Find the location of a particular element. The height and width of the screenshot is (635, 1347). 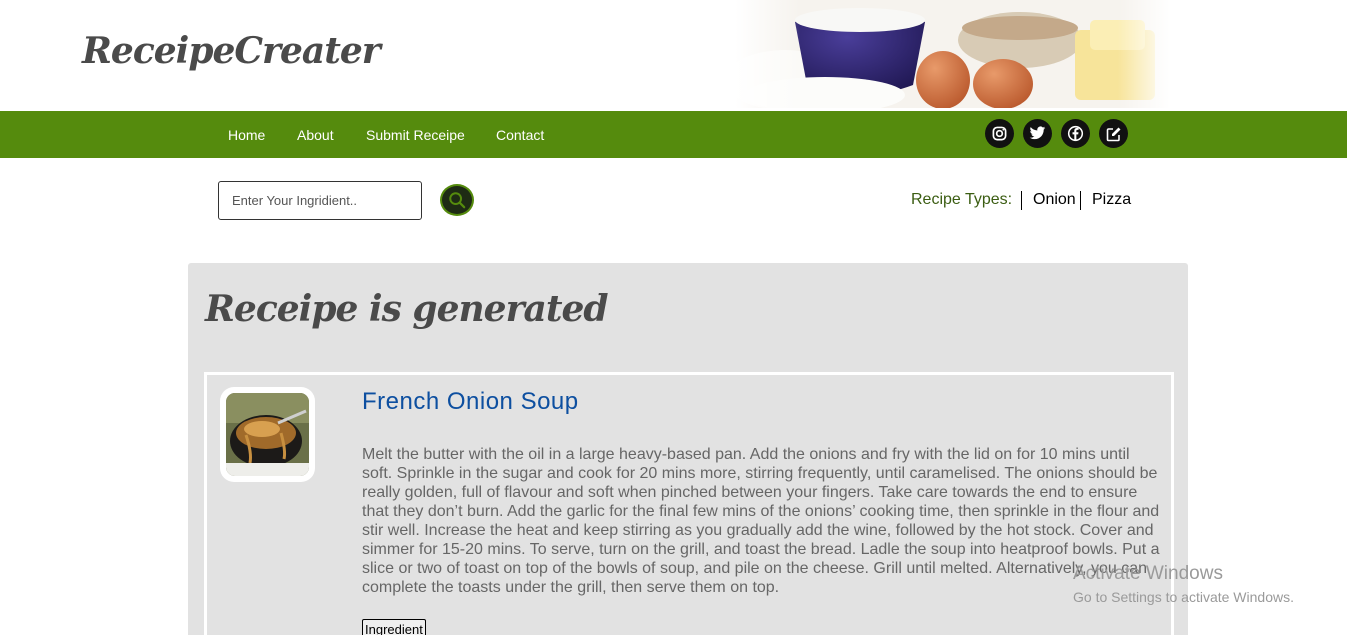

nav-link-home: Home is located at coordinates (246, 135).